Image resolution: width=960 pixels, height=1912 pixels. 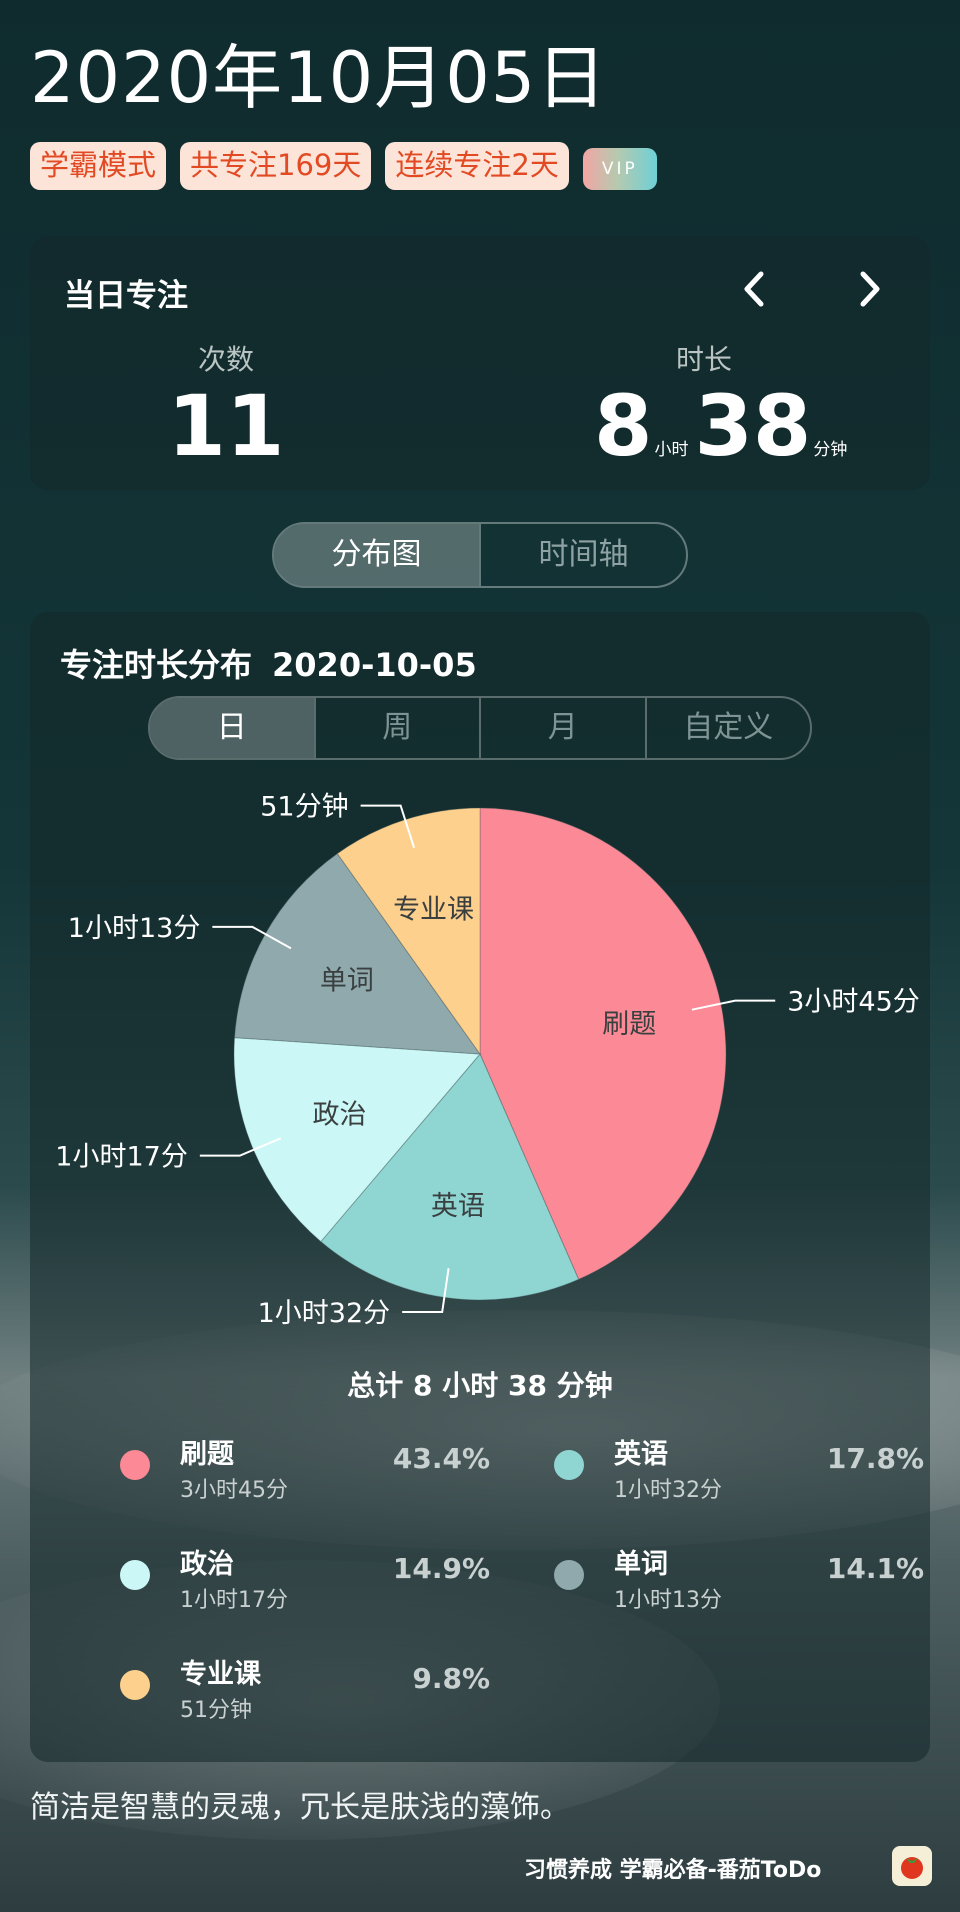 I want to click on legend-name: 英语, so click(x=641, y=1454).